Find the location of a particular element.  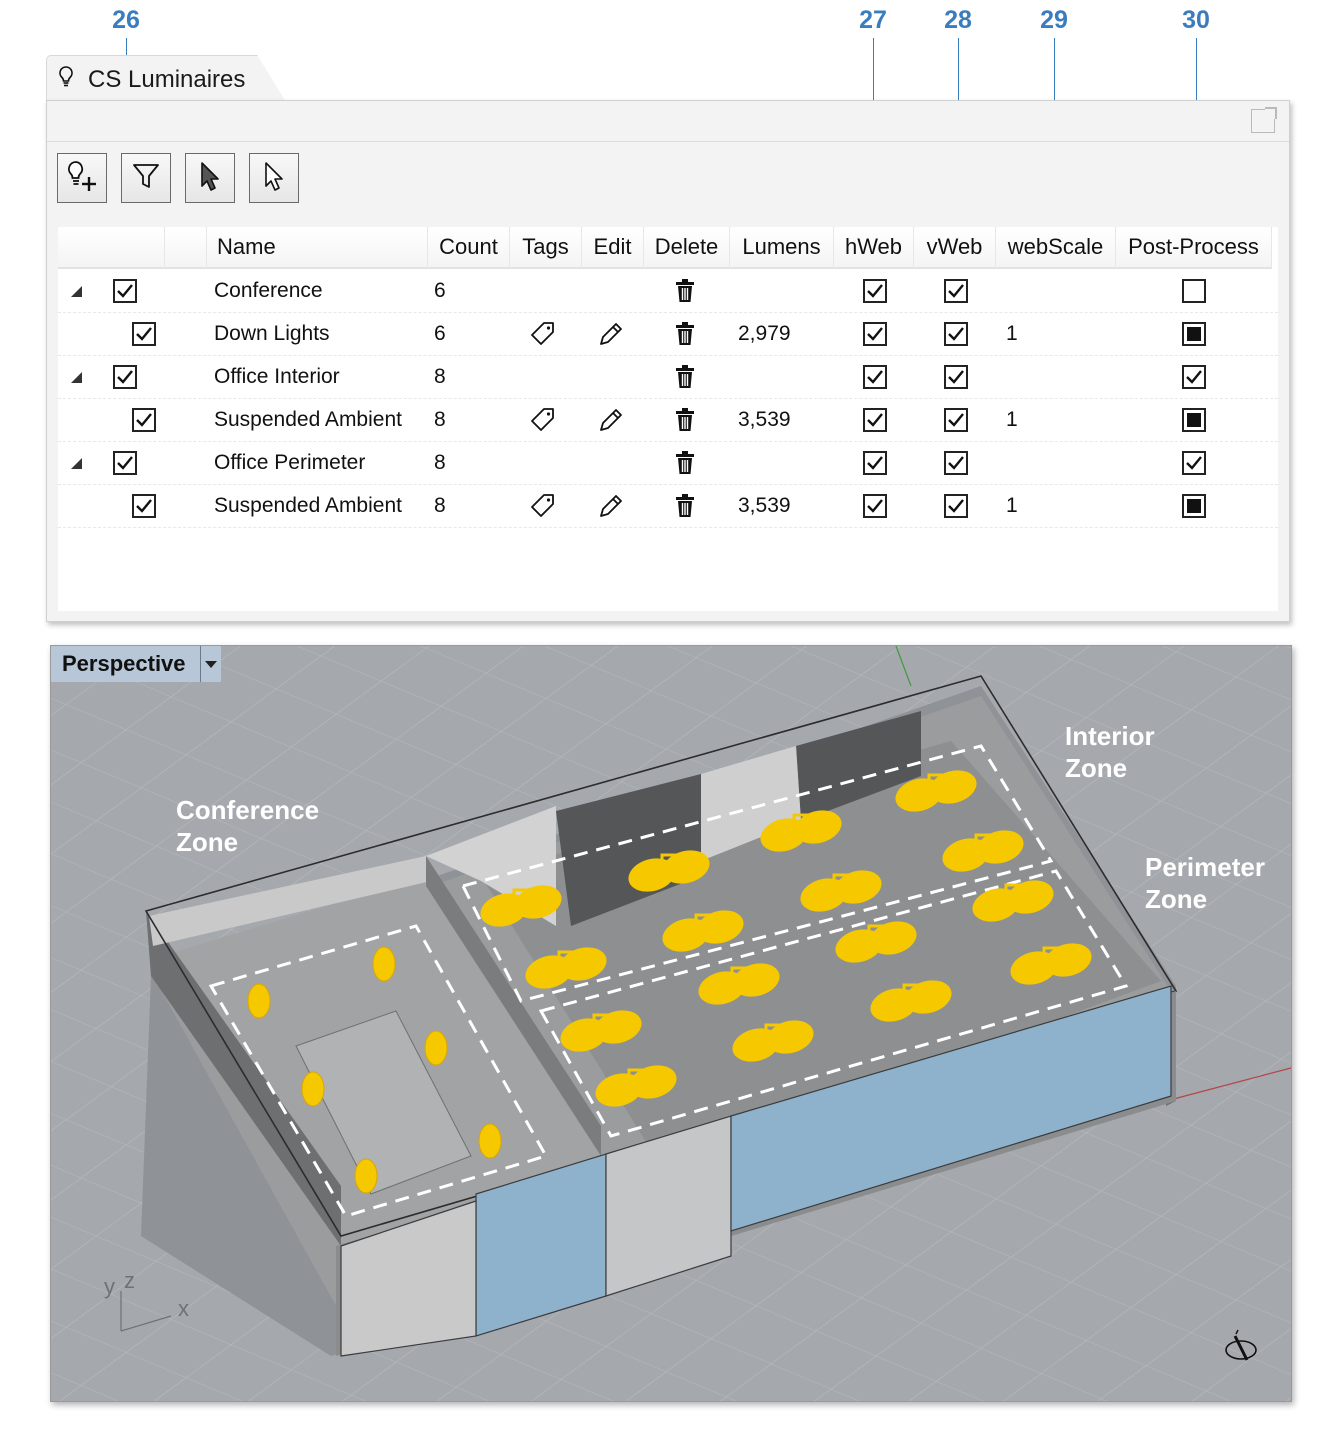

table-row: Down Lights 6 2,979 1 is located at coordinates (668, 334).